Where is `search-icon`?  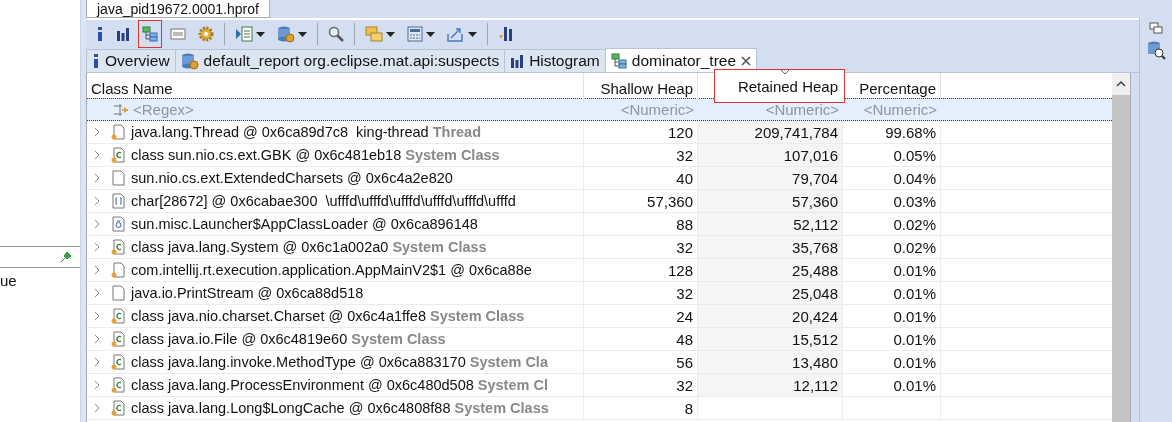
search-icon is located at coordinates (336, 34).